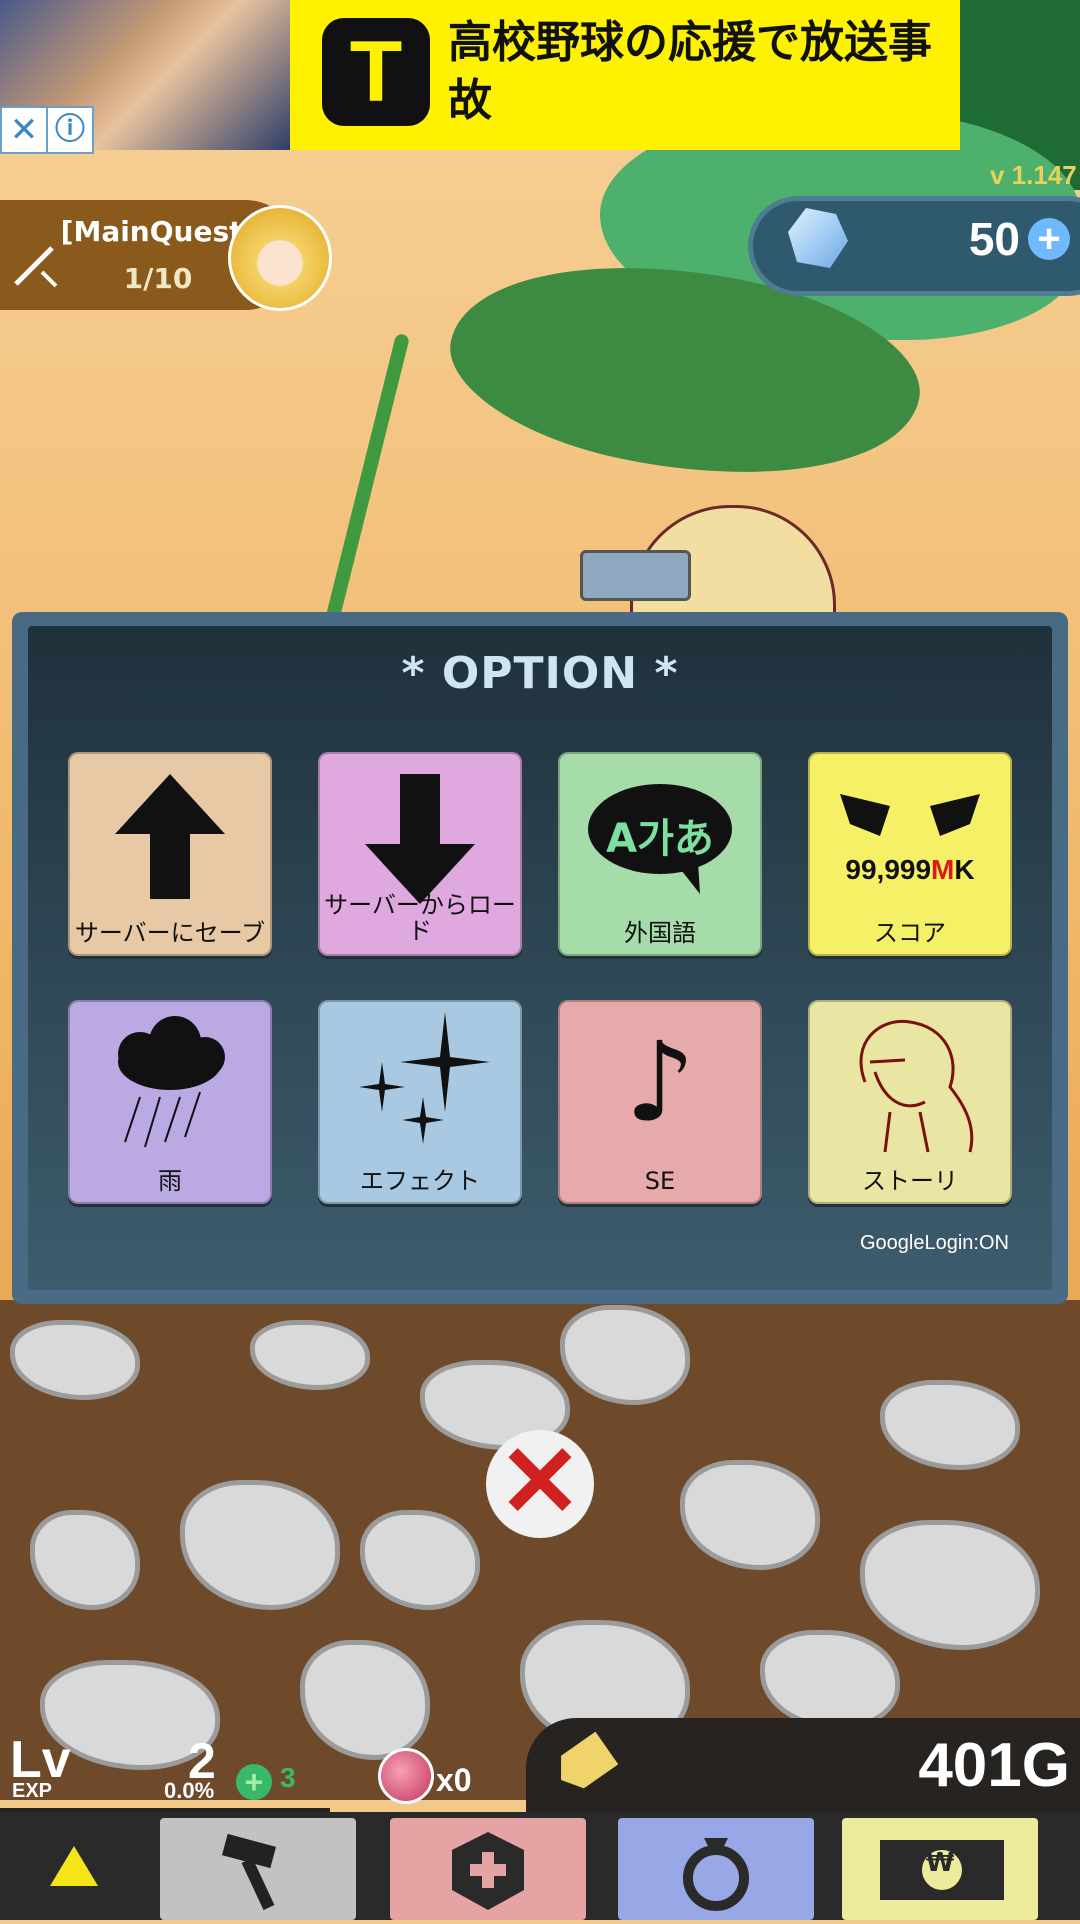  What do you see at coordinates (420, 854) in the screenshot?
I see `load-from-server-button: サーバーからロード` at bounding box center [420, 854].